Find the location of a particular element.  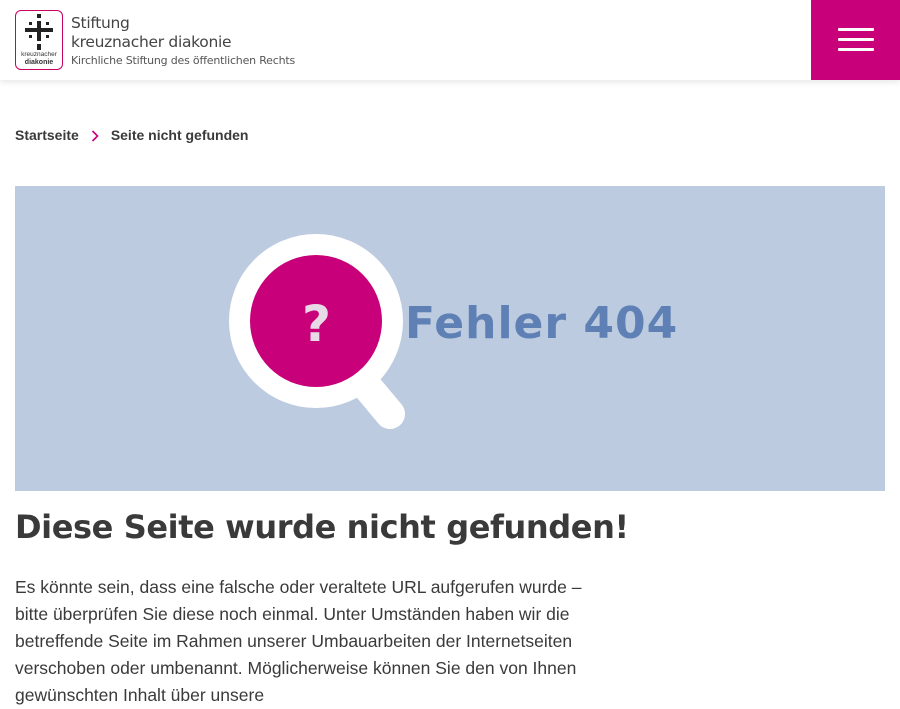

error-code-label: Fehler 404 is located at coordinates (542, 323).